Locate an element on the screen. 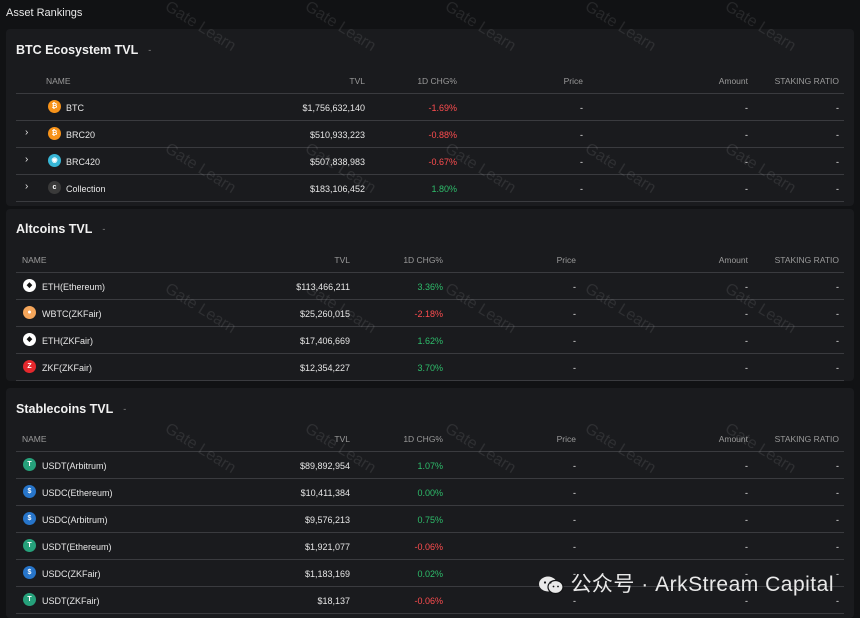 The height and width of the screenshot is (618, 860). asset-tvl: $25,260,015 is located at coordinates (324, 314).